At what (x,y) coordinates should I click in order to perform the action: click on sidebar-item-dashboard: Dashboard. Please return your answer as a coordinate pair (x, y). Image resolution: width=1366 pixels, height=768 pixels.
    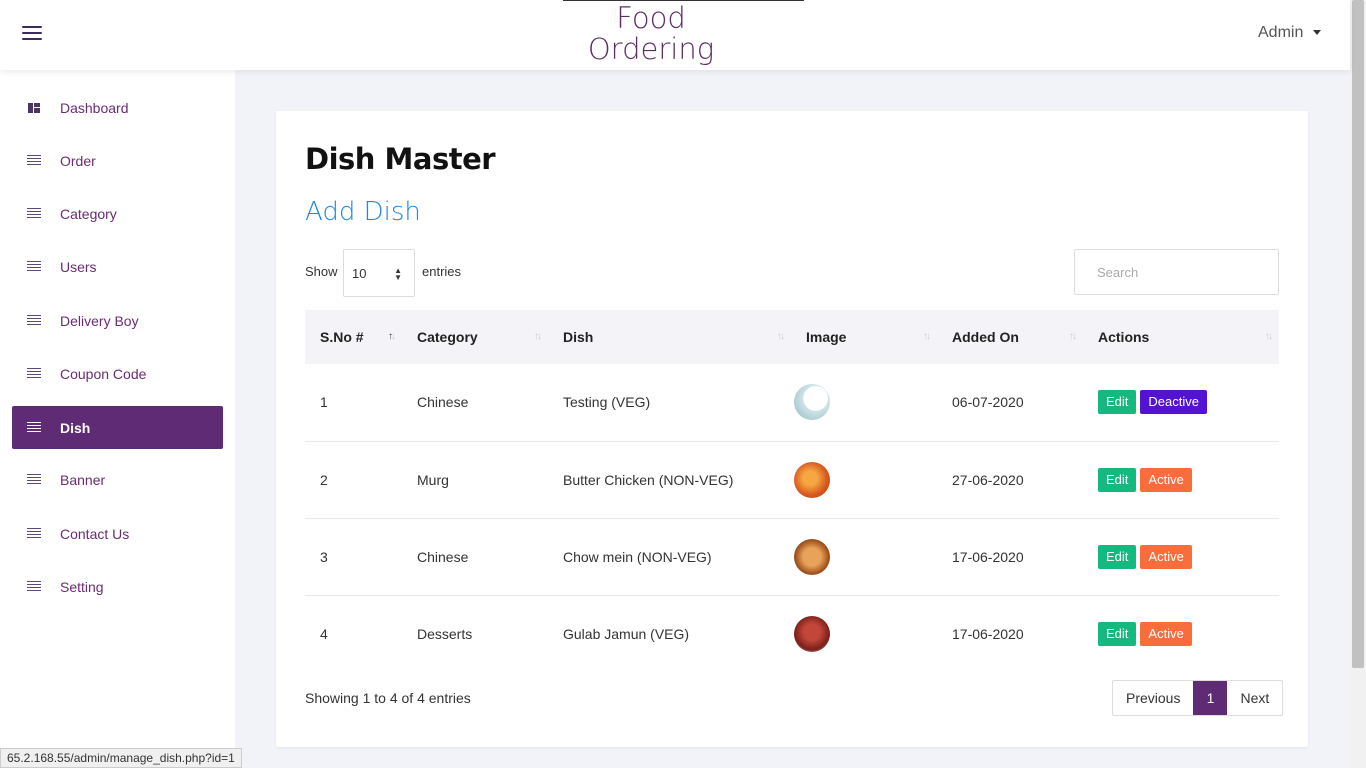
    Looking at the image, I should click on (117, 107).